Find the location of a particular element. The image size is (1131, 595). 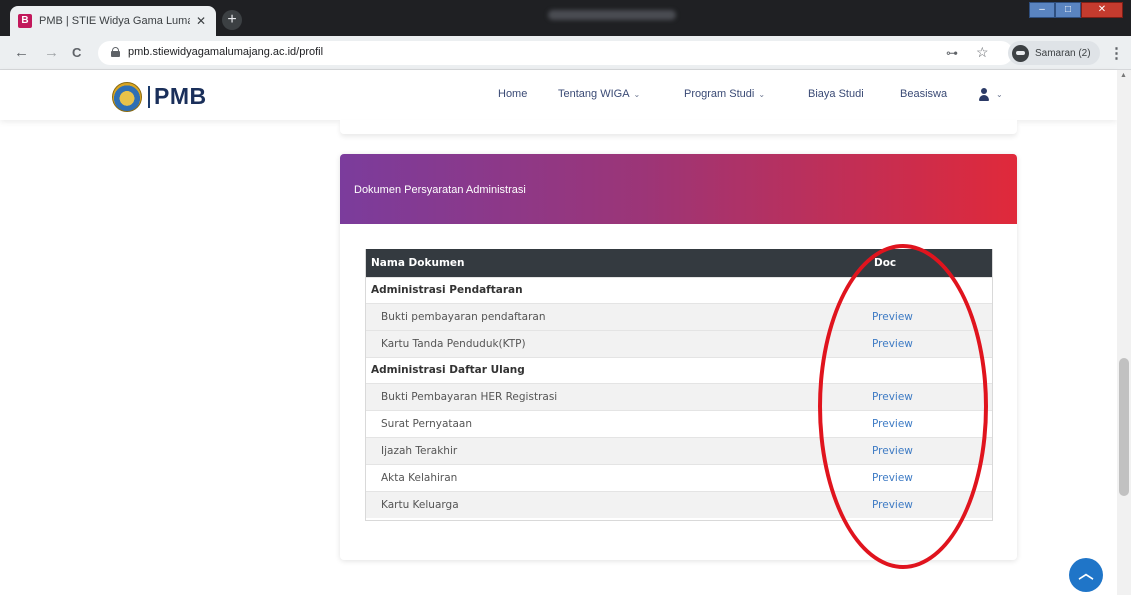

url-field: pmb.stiewidyagamalumajang.ac.id/profil is located at coordinates (555, 53).